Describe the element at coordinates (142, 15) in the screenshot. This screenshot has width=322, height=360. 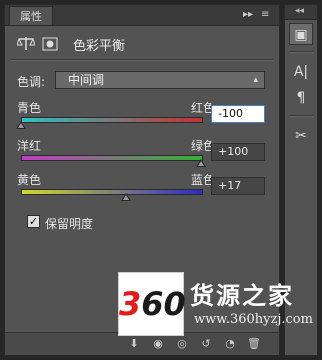
I see `panel-titlebar: 属性 ▸▸ ≡` at that location.